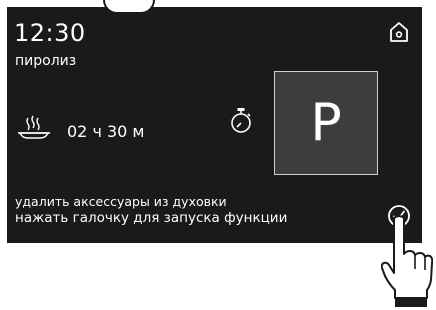 The width and height of the screenshot is (436, 310). Describe the element at coordinates (241, 121) in the screenshot. I see `timer-icon` at that location.